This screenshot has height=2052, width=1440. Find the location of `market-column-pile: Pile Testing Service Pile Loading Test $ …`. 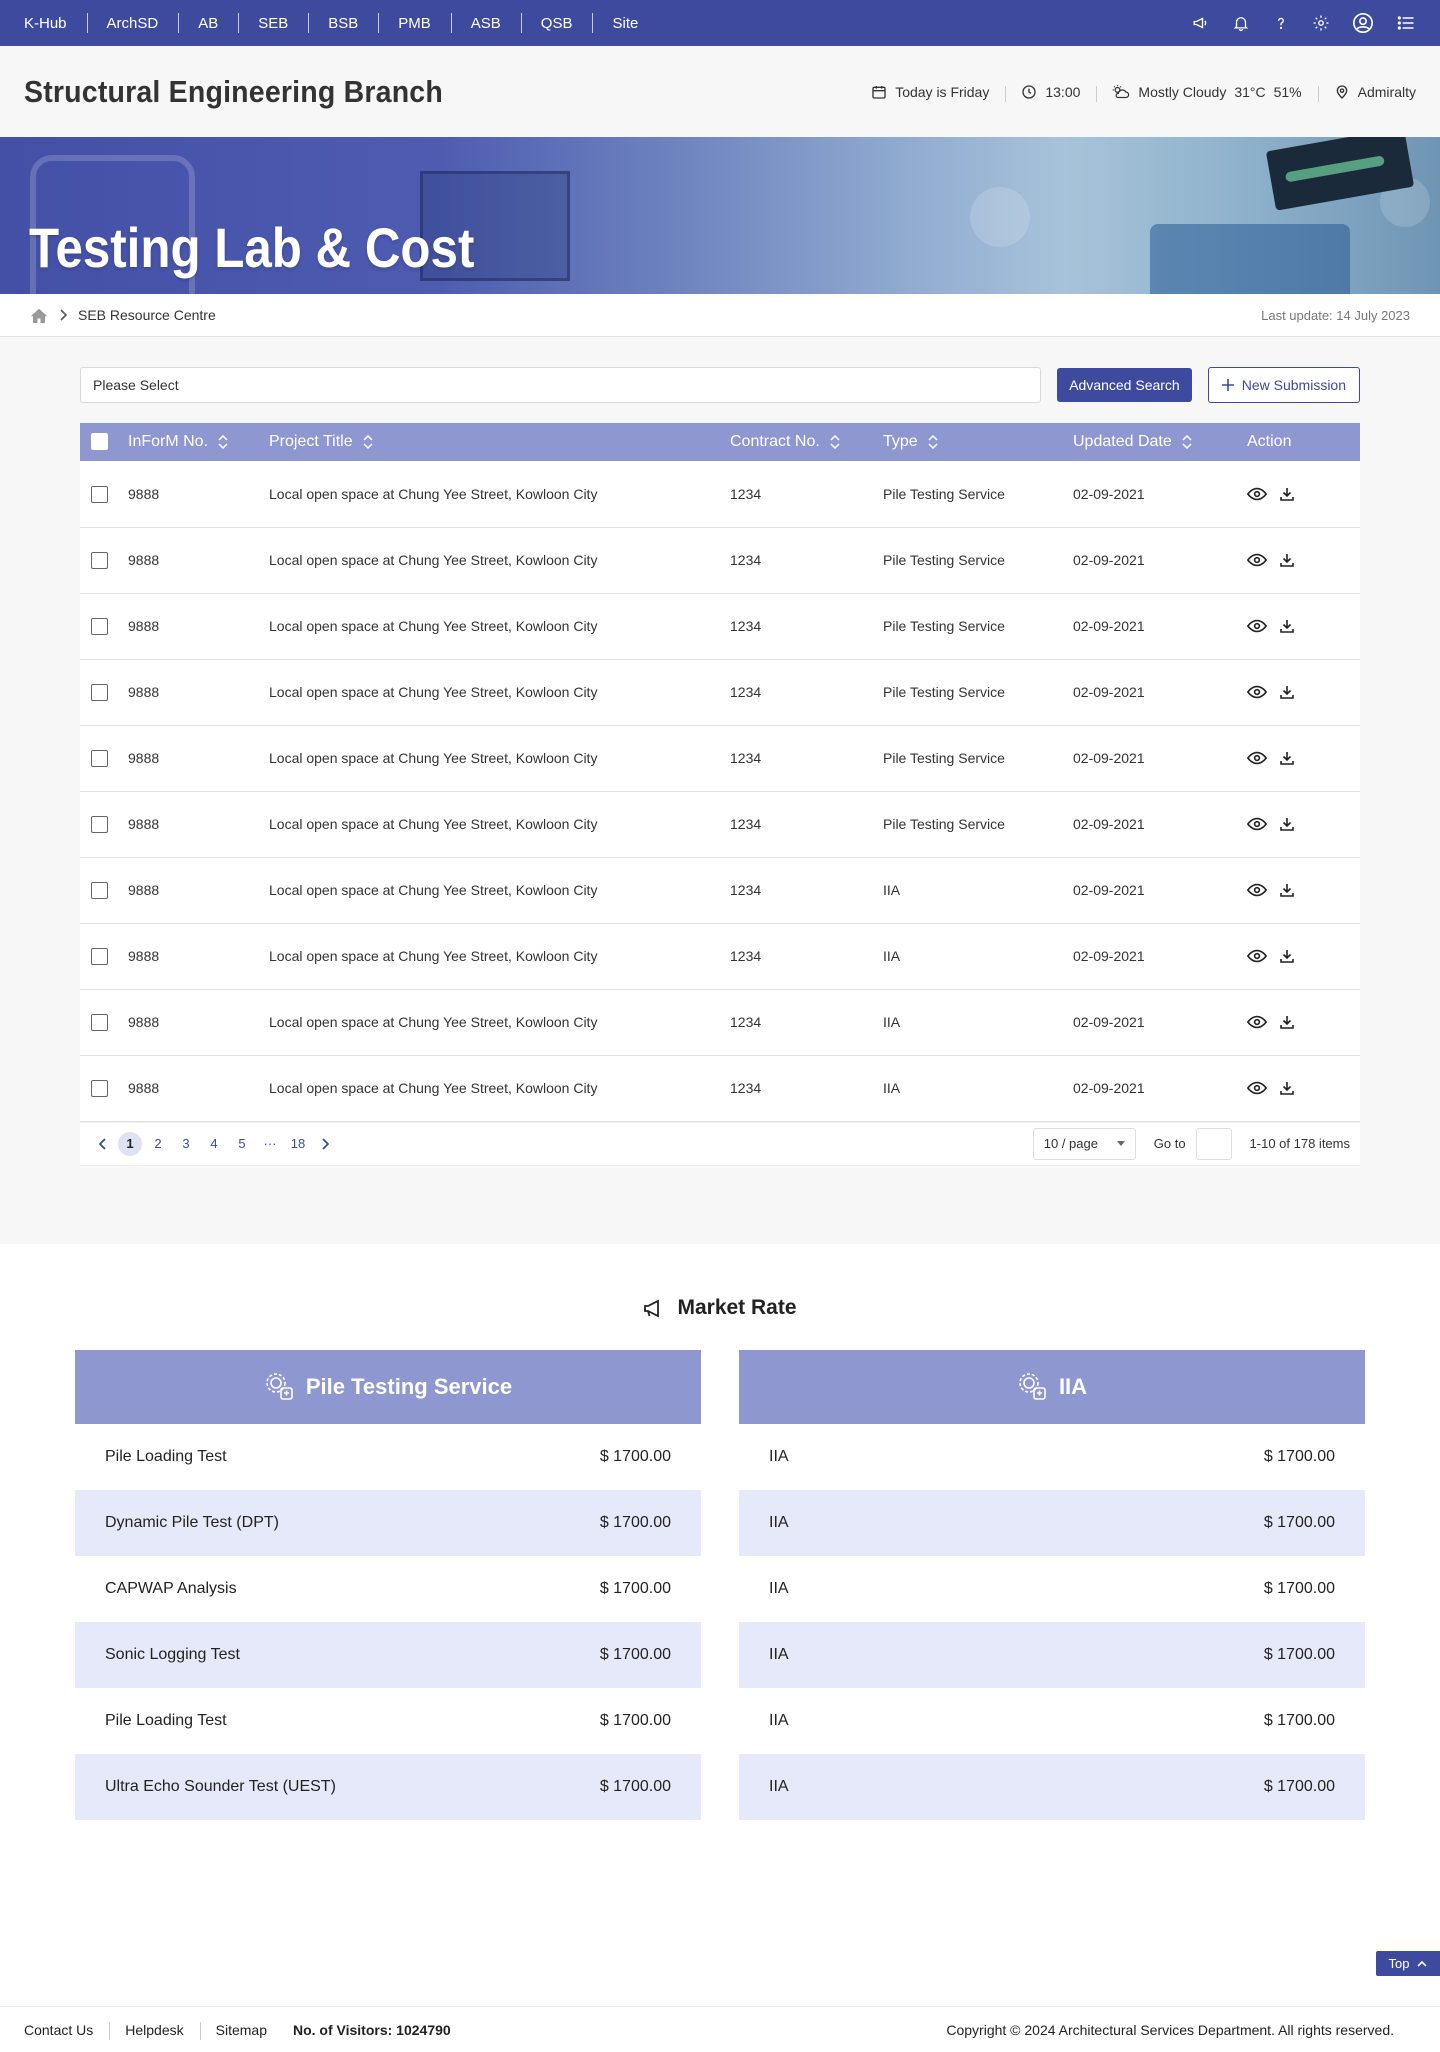

market-column-pile: Pile Testing Service Pile Loading Test $ … is located at coordinates (388, 1584).